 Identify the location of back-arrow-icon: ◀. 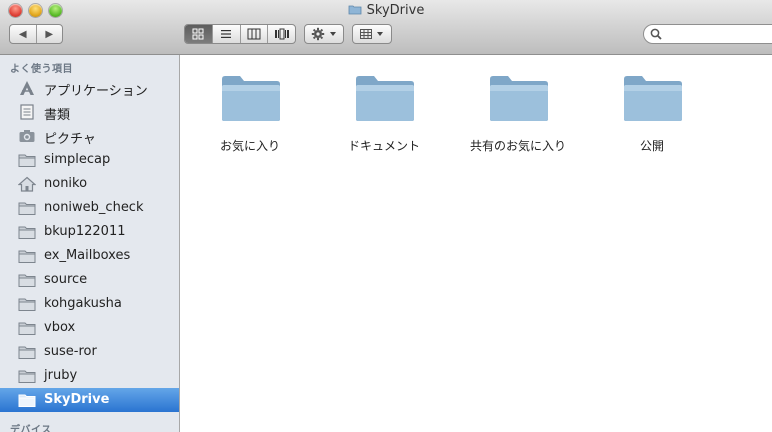
(22, 34).